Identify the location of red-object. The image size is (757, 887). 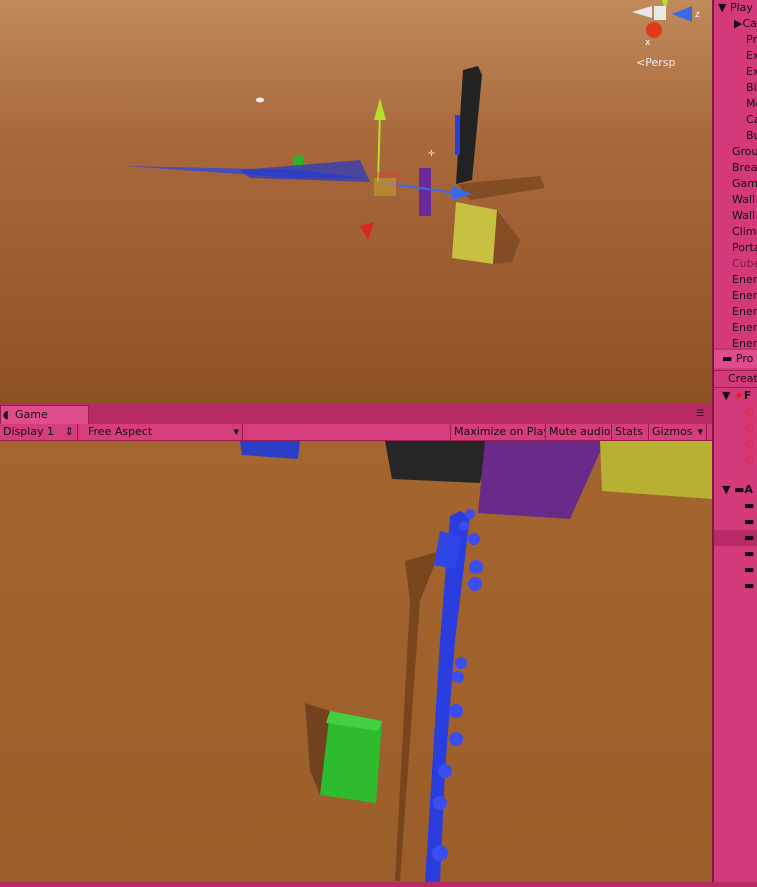
(367, 231).